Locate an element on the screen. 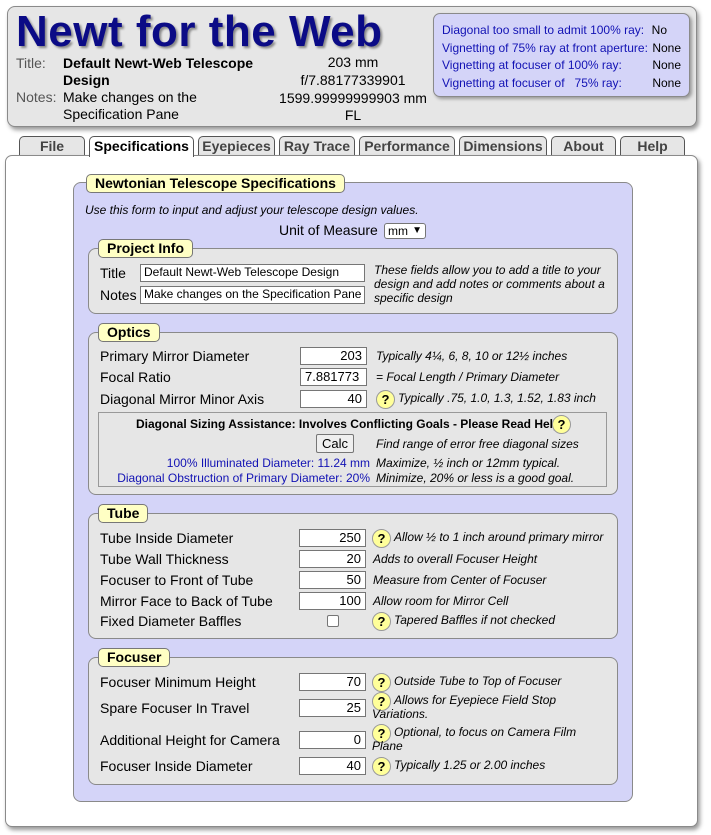  tube-wall-thickness-input: 20 is located at coordinates (332, 559).